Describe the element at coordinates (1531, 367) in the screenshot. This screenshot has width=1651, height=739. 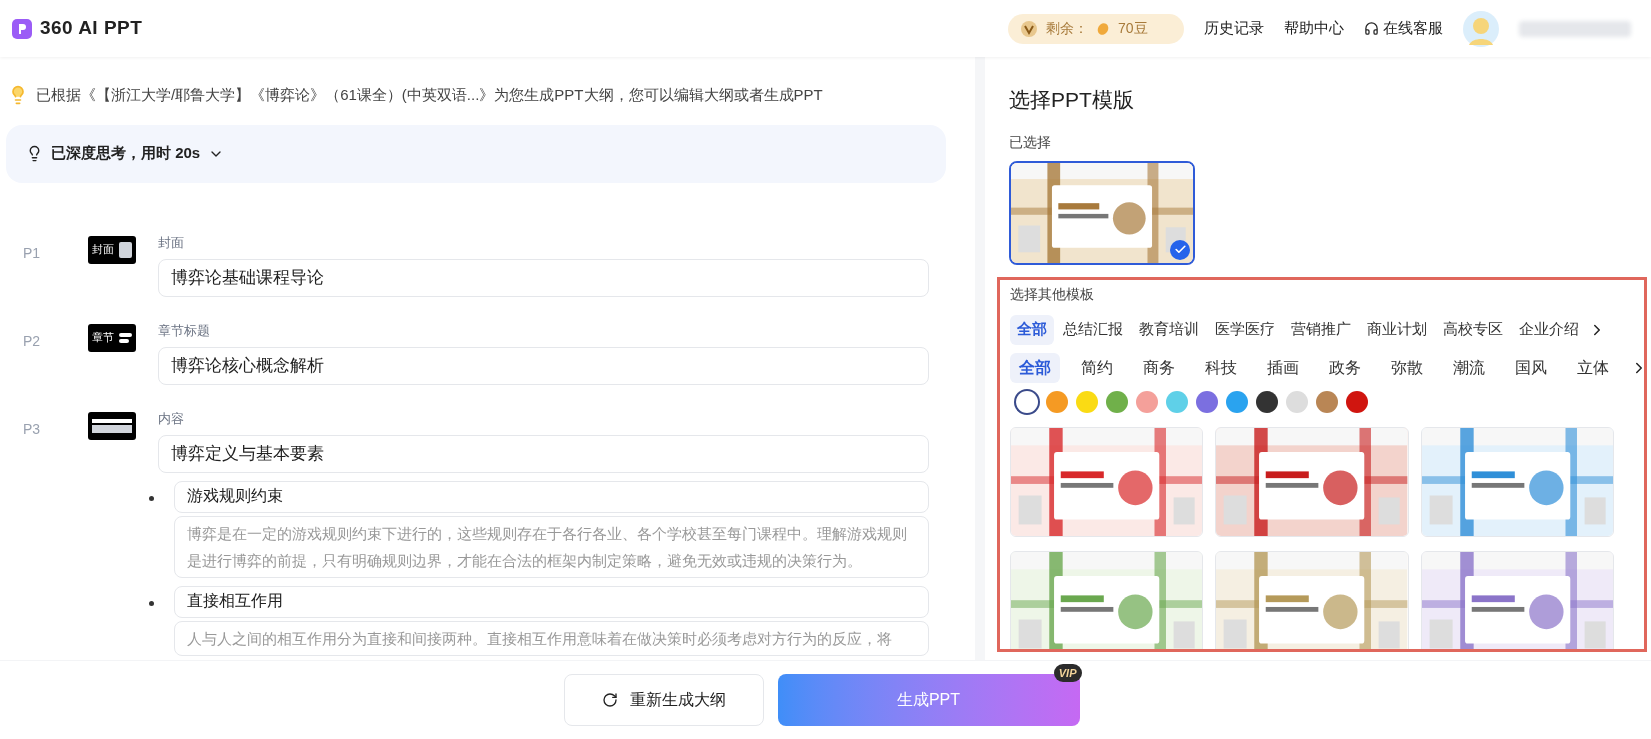
I see `style-tab: 国风` at that location.